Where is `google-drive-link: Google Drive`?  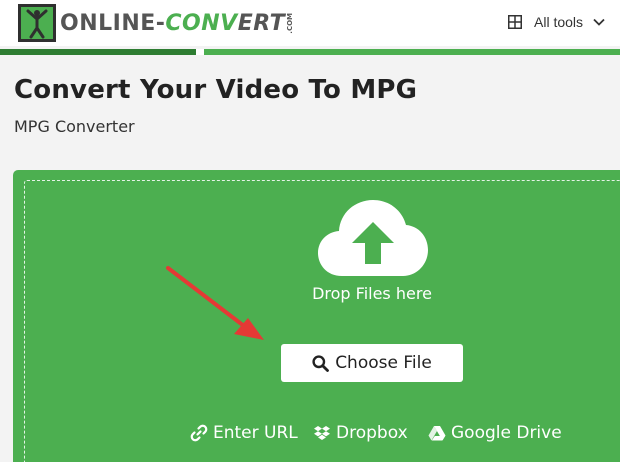
google-drive-link: Google Drive is located at coordinates (495, 433).